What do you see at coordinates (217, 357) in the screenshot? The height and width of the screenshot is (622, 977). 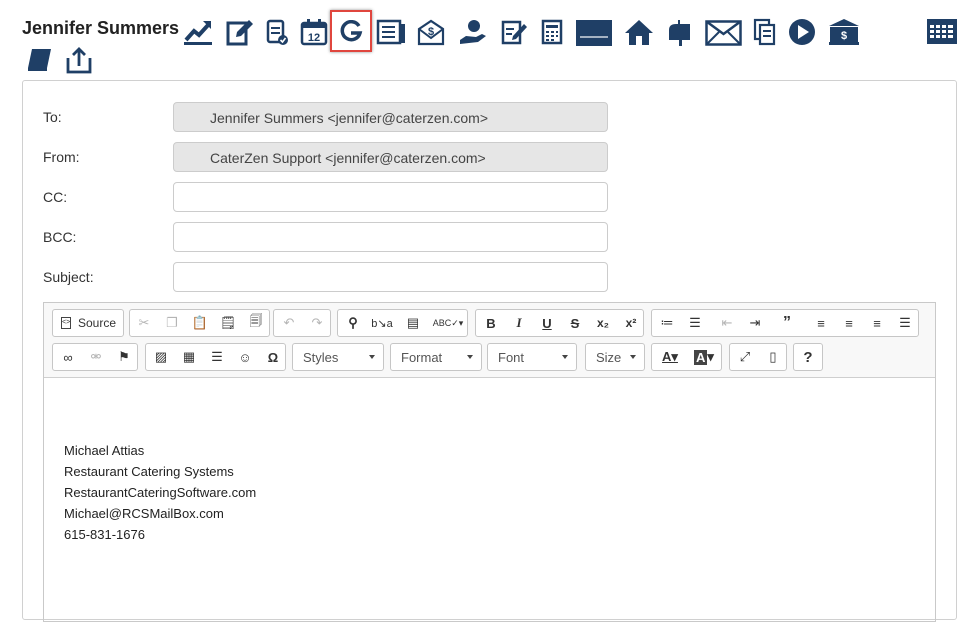 I see `horizontal-rule-icon: ☰` at bounding box center [217, 357].